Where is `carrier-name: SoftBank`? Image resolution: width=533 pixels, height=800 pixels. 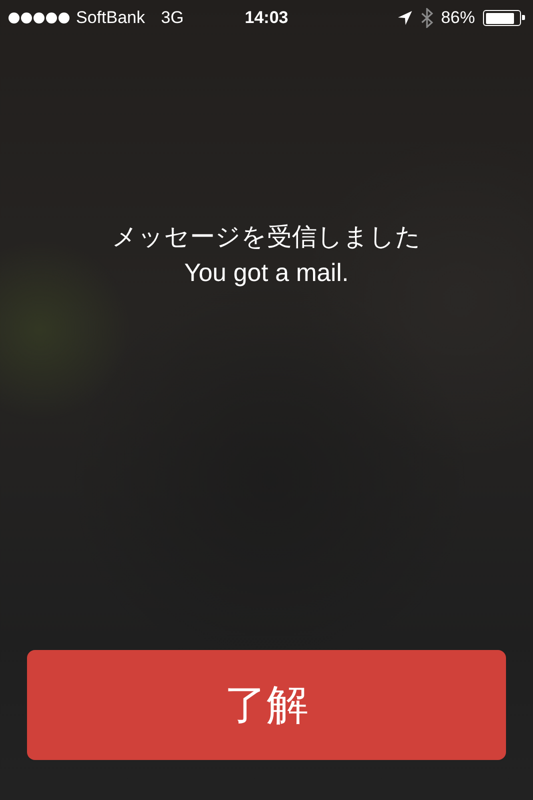
carrier-name: SoftBank is located at coordinates (110, 18).